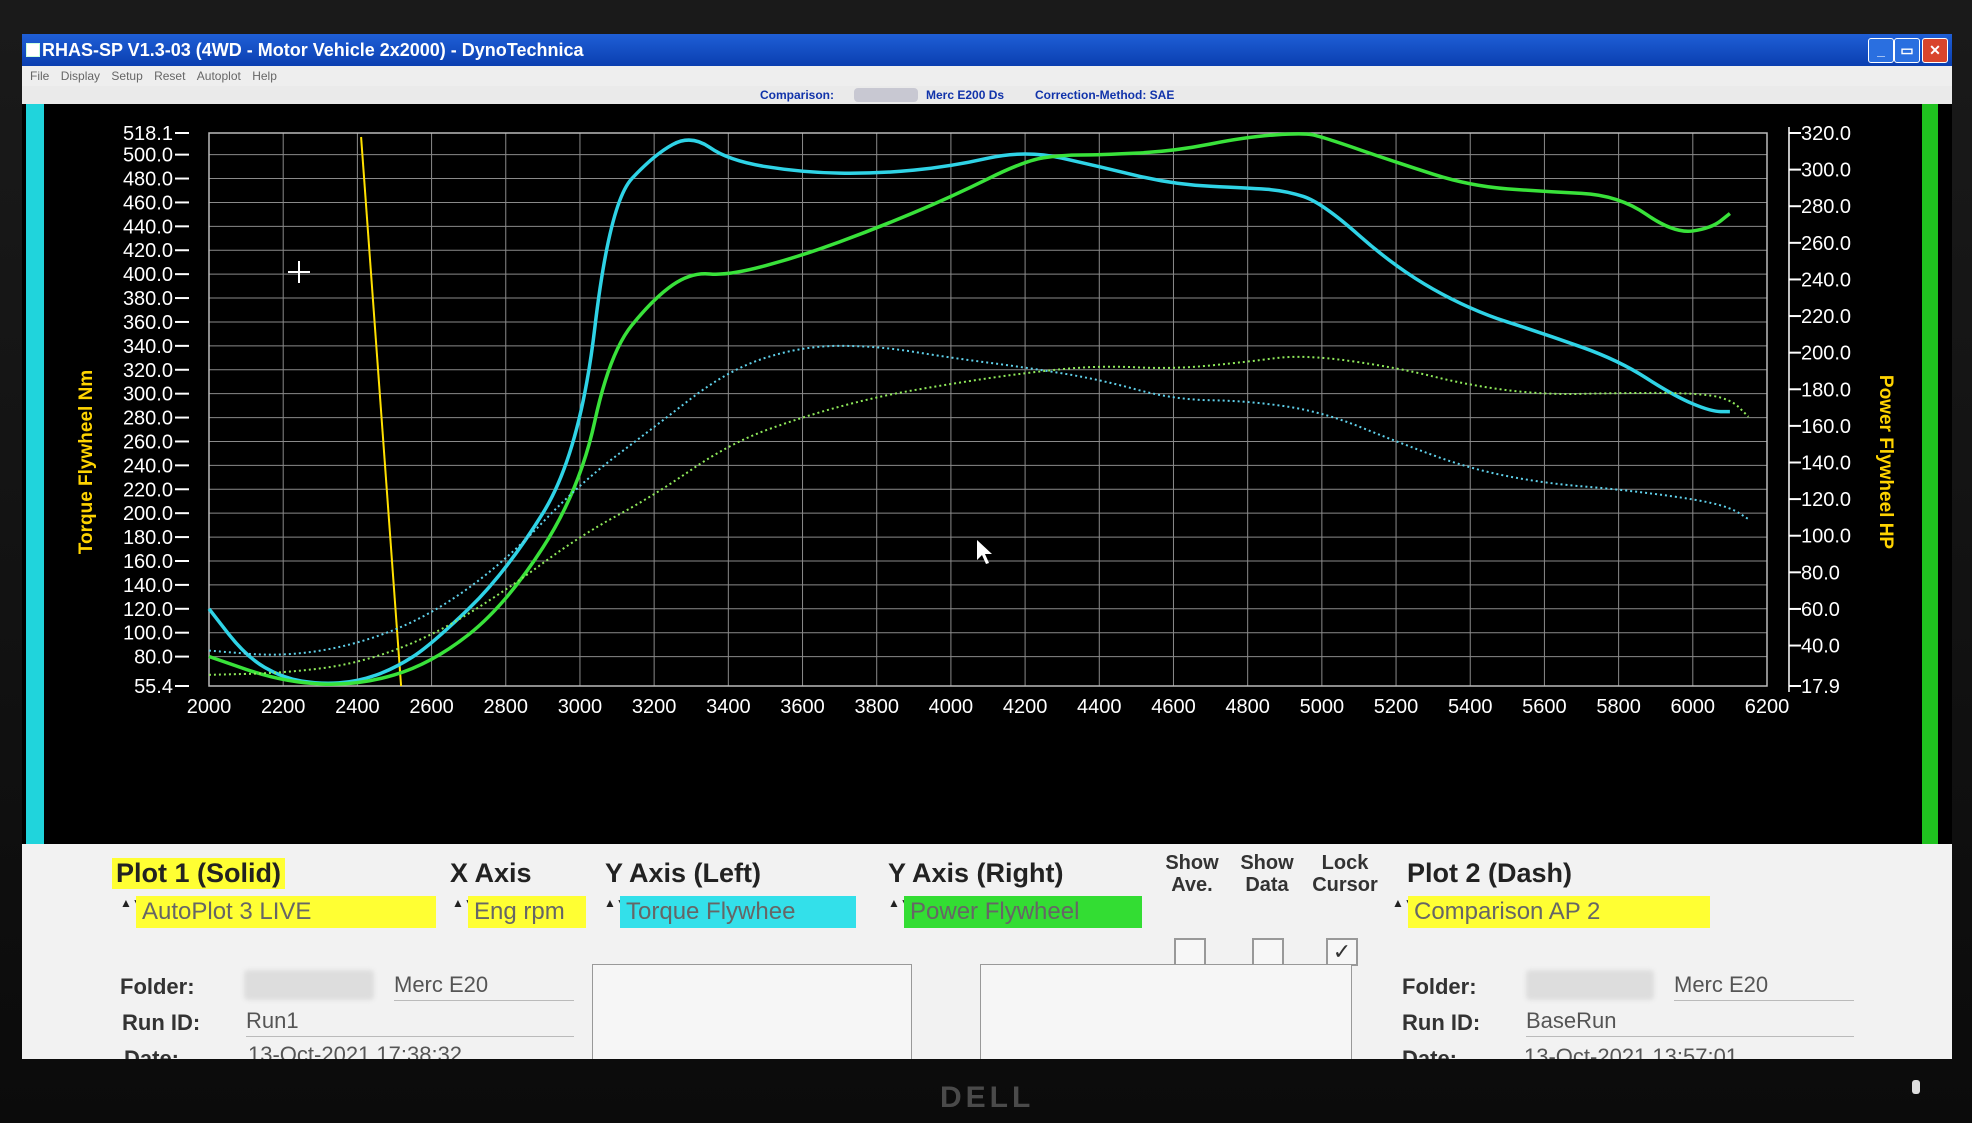  What do you see at coordinates (876, 707) in the screenshot?
I see `x-tick-label: 3800` at bounding box center [876, 707].